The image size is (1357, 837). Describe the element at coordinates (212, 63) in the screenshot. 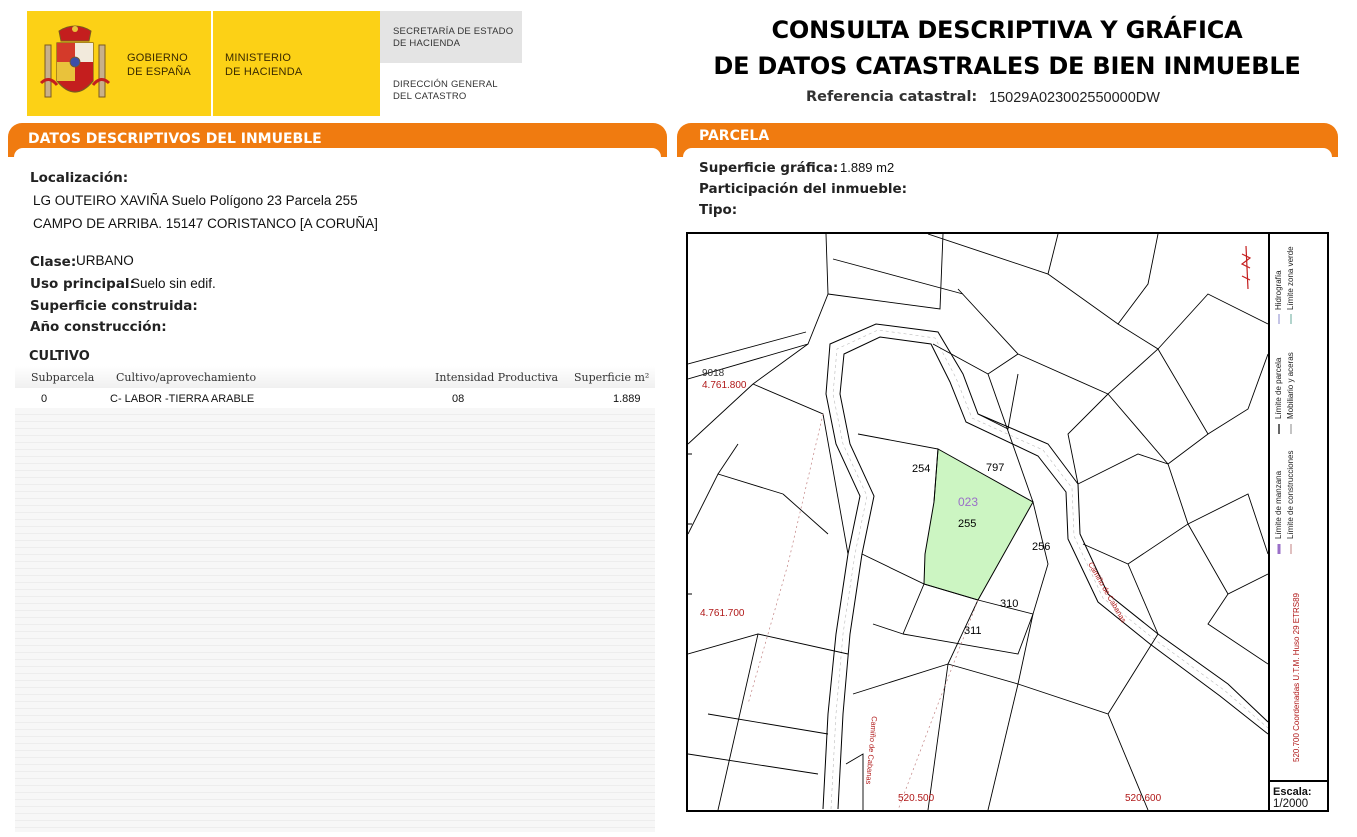

I see `logo-divider` at that location.